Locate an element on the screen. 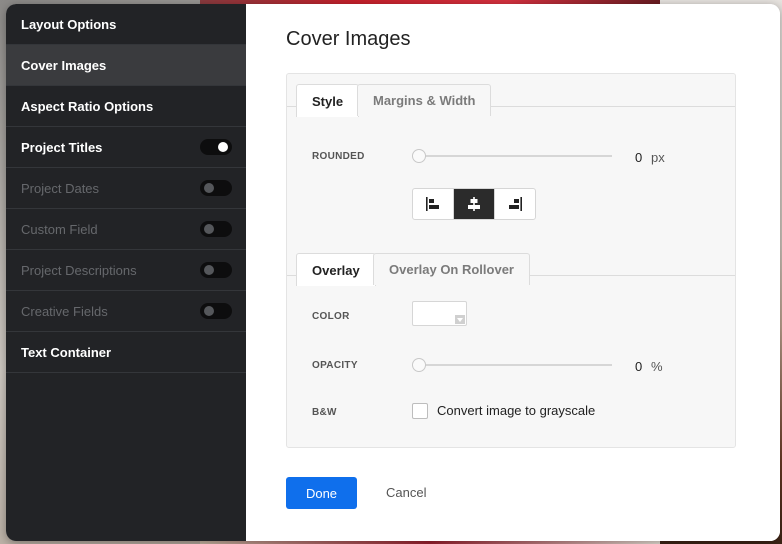 Image resolution: width=782 pixels, height=544 pixels. overlay-tab-bar: Overlay Overlay On Rollover is located at coordinates (511, 264).